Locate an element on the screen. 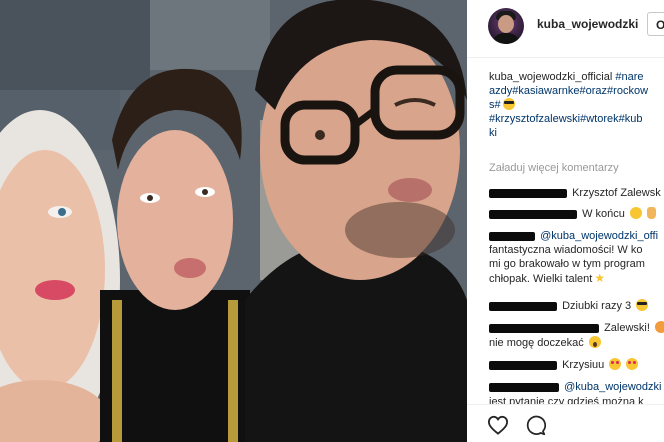 Image resolution: width=664 pixels, height=442 pixels. comment-item: @kuba_wojewodzki_offi is located at coordinates (573, 236).